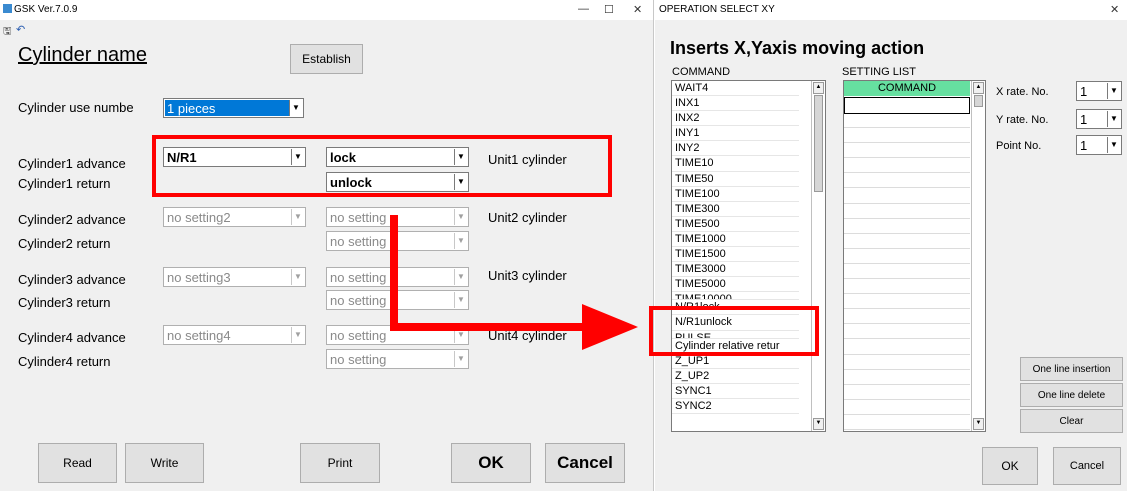 The width and height of the screenshot is (1127, 491). What do you see at coordinates (735, 296) in the screenshot?
I see `command-item: TIME10000` at bounding box center [735, 296].